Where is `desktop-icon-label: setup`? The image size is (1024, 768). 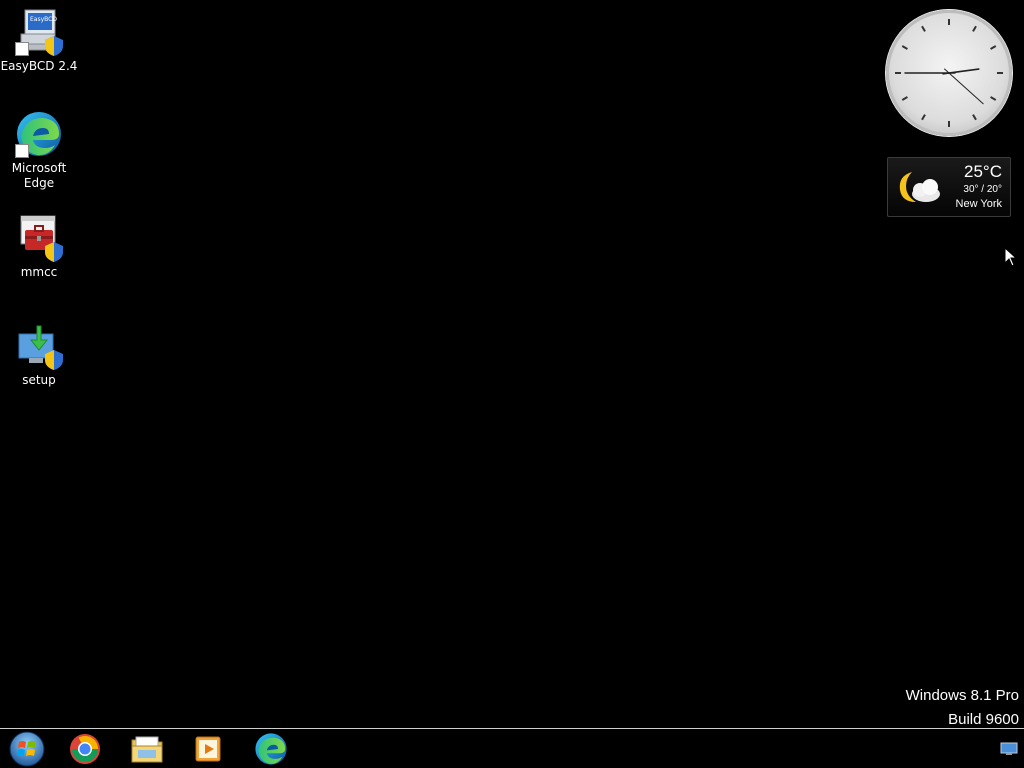
desktop-icon-label: setup is located at coordinates (39, 380).